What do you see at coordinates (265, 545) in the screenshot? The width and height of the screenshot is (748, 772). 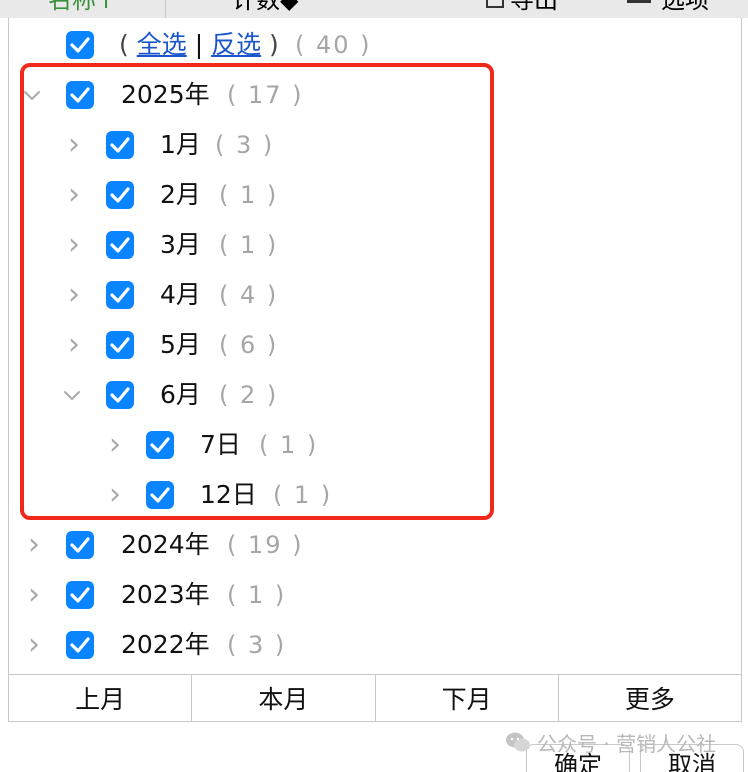 I see `year-2024-count: ( 19 )` at bounding box center [265, 545].